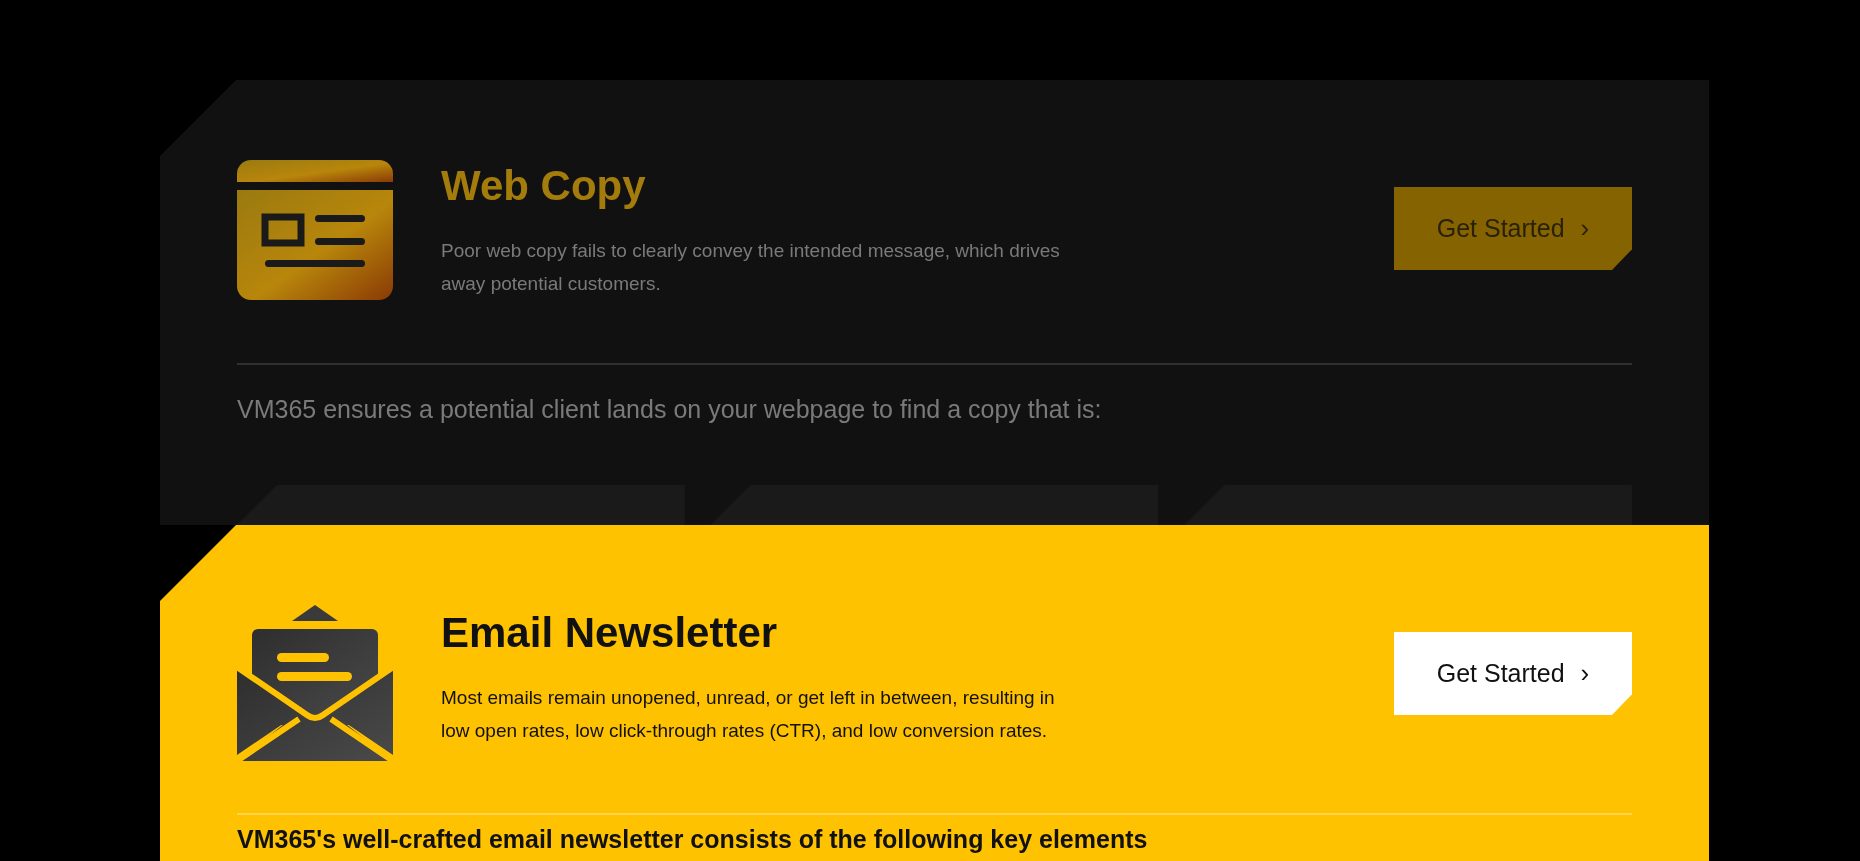 This screenshot has width=1860, height=861. Describe the element at coordinates (693, 839) in the screenshot. I see `intro-text: VM365's well-crafted email newsletter consists of the following key elements` at that location.